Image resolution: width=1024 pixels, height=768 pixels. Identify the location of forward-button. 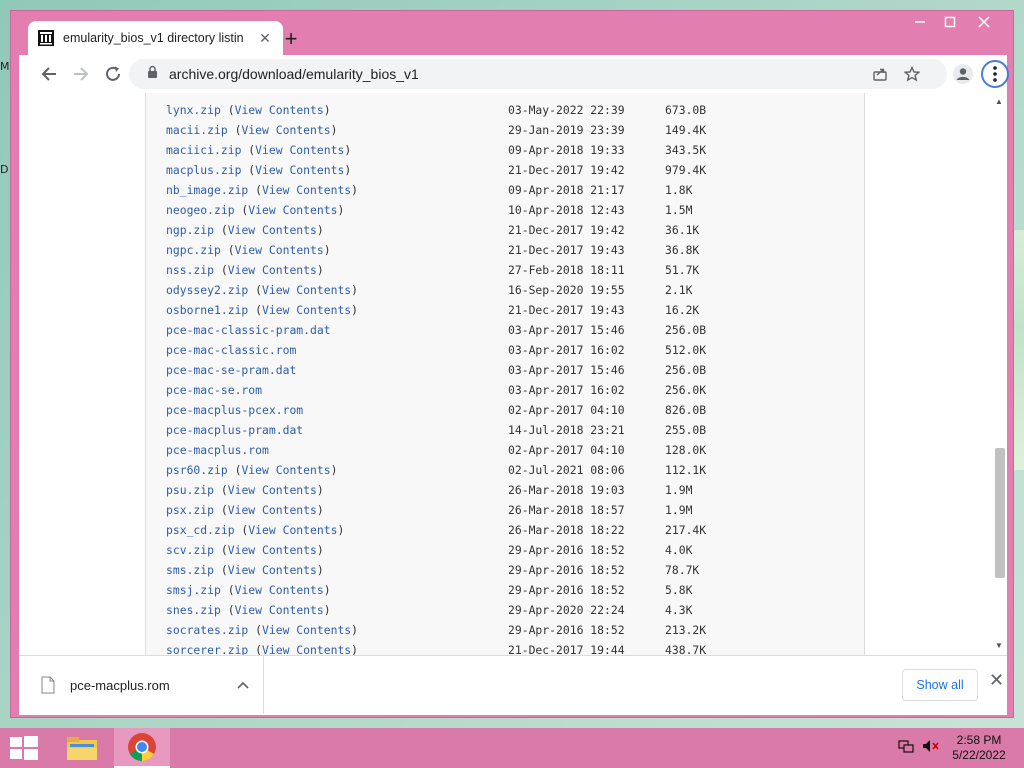
(81, 74).